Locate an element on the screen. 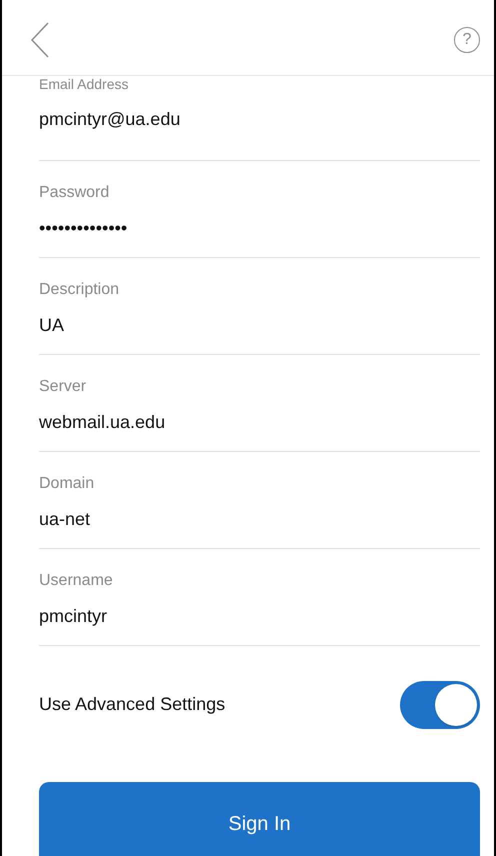  field-label: Server is located at coordinates (63, 387).